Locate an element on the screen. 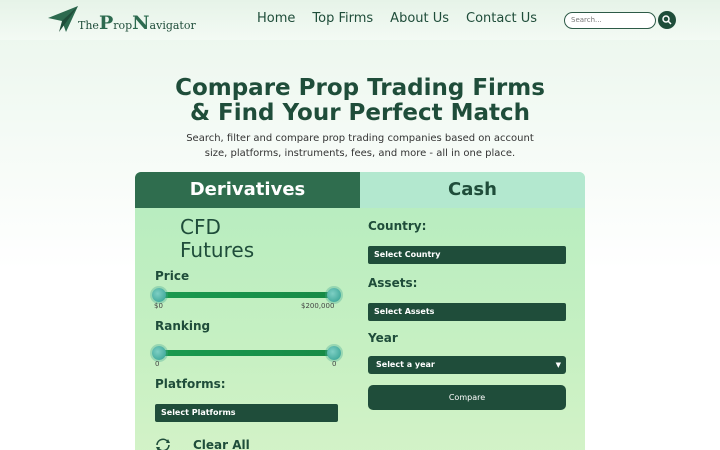 The height and width of the screenshot is (450, 720). price-max-handle is located at coordinates (334, 295).